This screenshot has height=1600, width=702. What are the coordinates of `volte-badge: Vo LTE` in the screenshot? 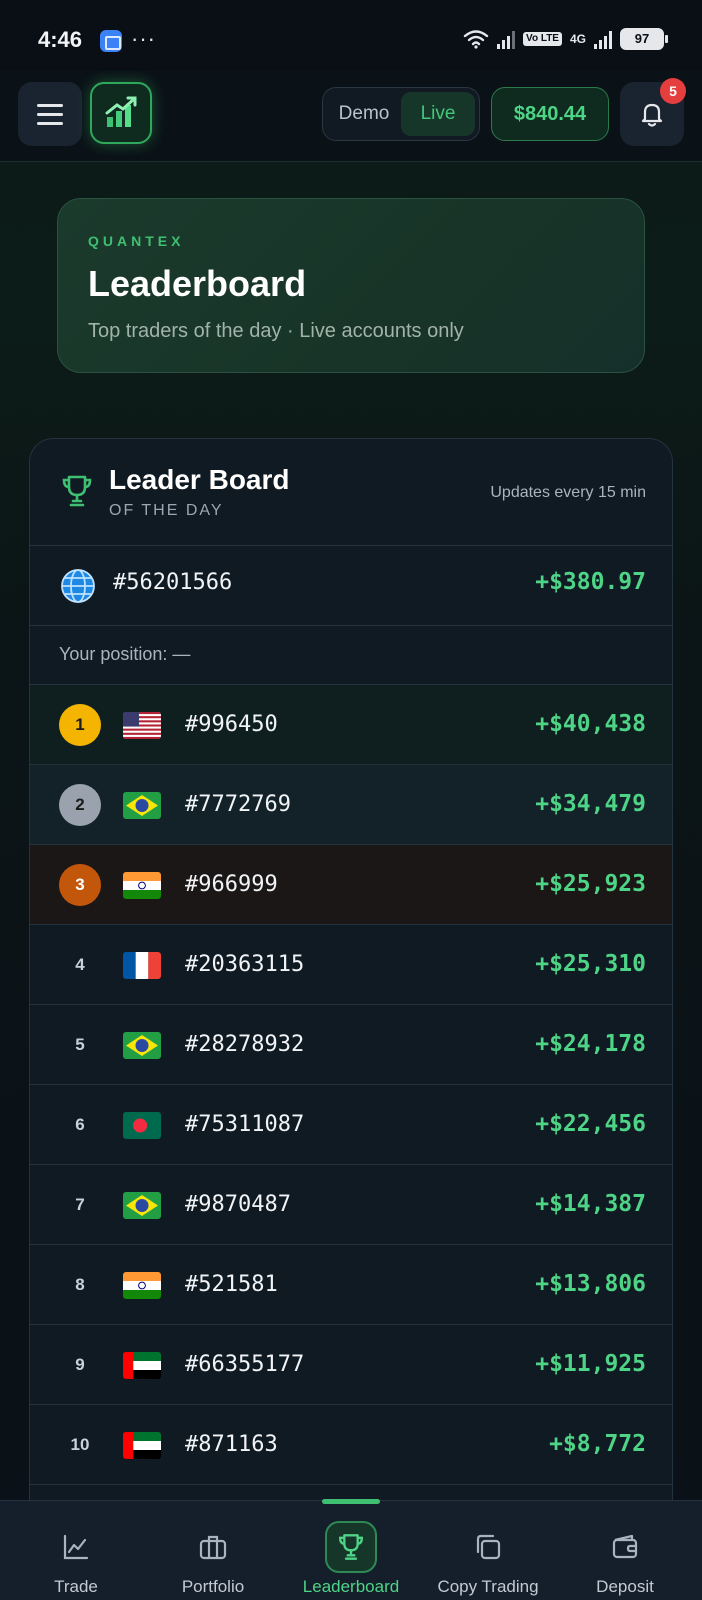 It's located at (542, 39).